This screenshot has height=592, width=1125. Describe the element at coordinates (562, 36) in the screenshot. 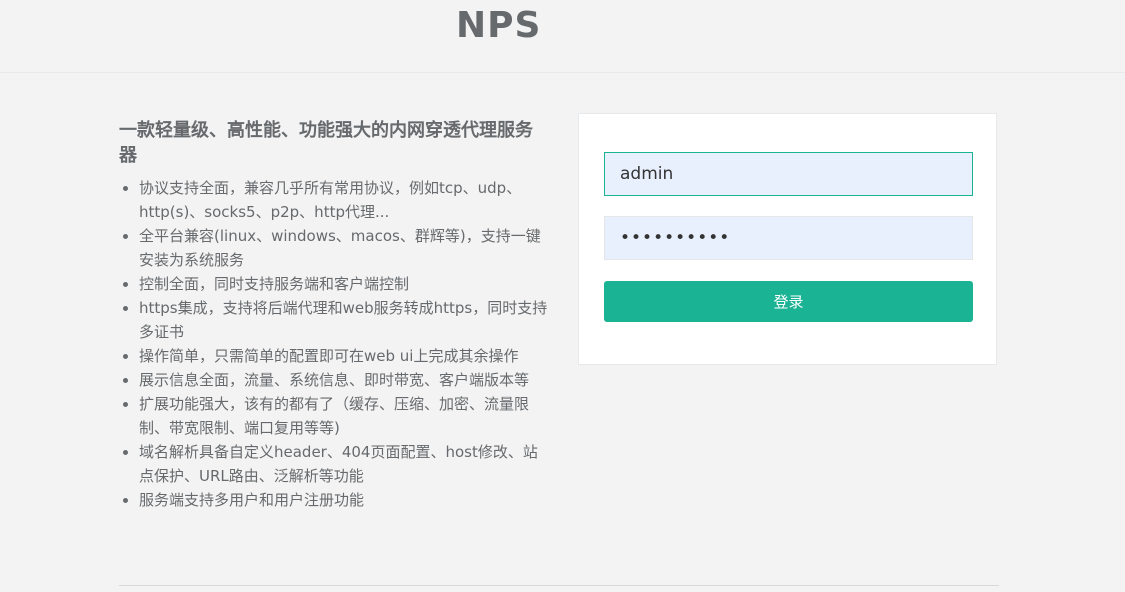

I see `top-header: NPS` at that location.